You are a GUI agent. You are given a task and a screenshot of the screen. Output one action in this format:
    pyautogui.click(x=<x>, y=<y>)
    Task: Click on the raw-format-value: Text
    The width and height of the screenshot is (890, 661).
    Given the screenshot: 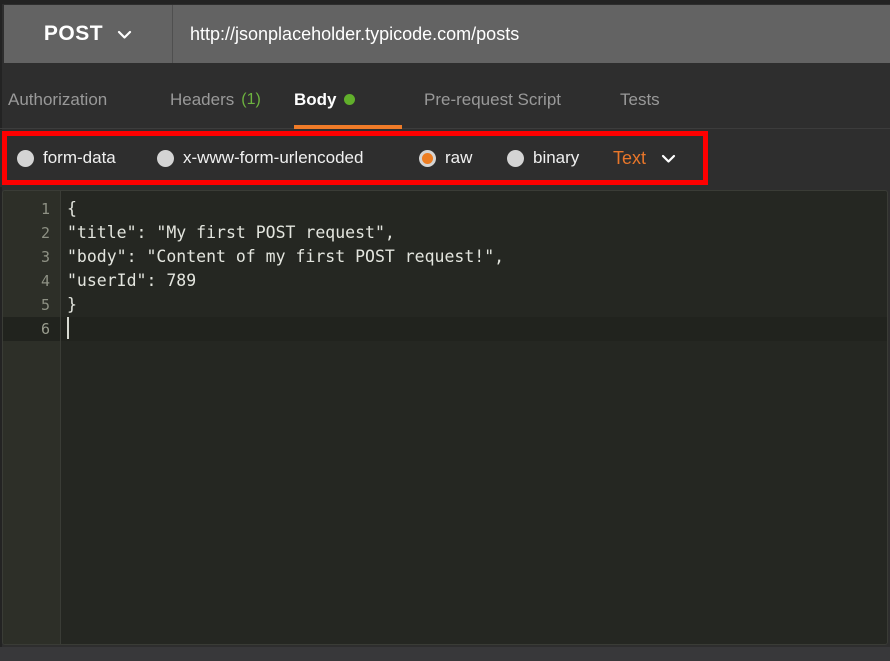 What is the action you would take?
    pyautogui.click(x=630, y=157)
    